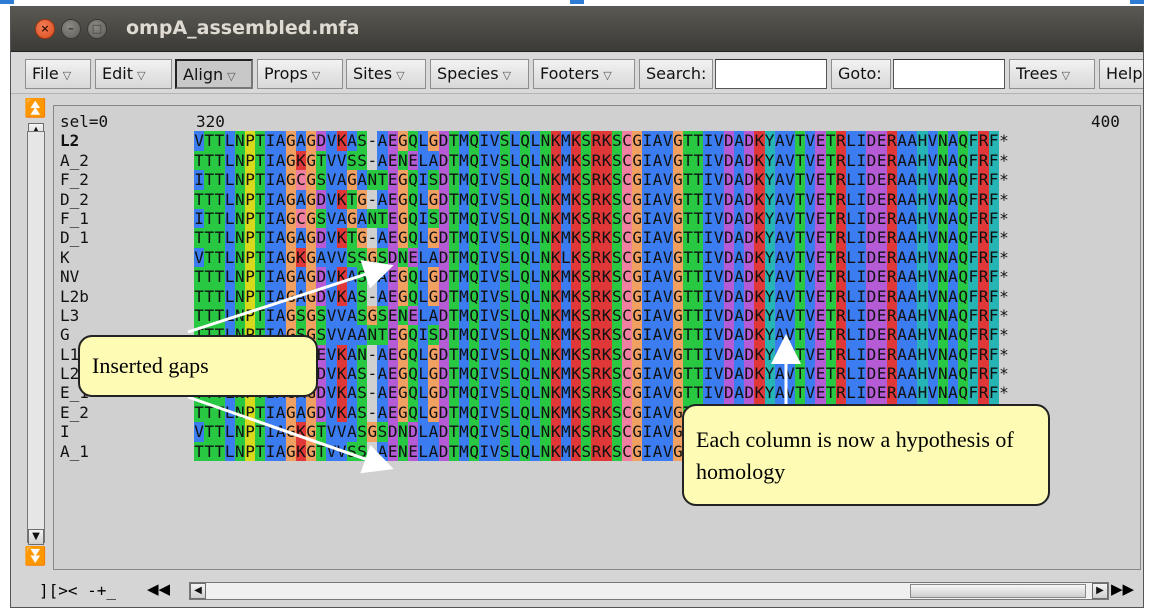 The image size is (1154, 612). What do you see at coordinates (125, 276) in the screenshot?
I see `sequence-name: NV` at bounding box center [125, 276].